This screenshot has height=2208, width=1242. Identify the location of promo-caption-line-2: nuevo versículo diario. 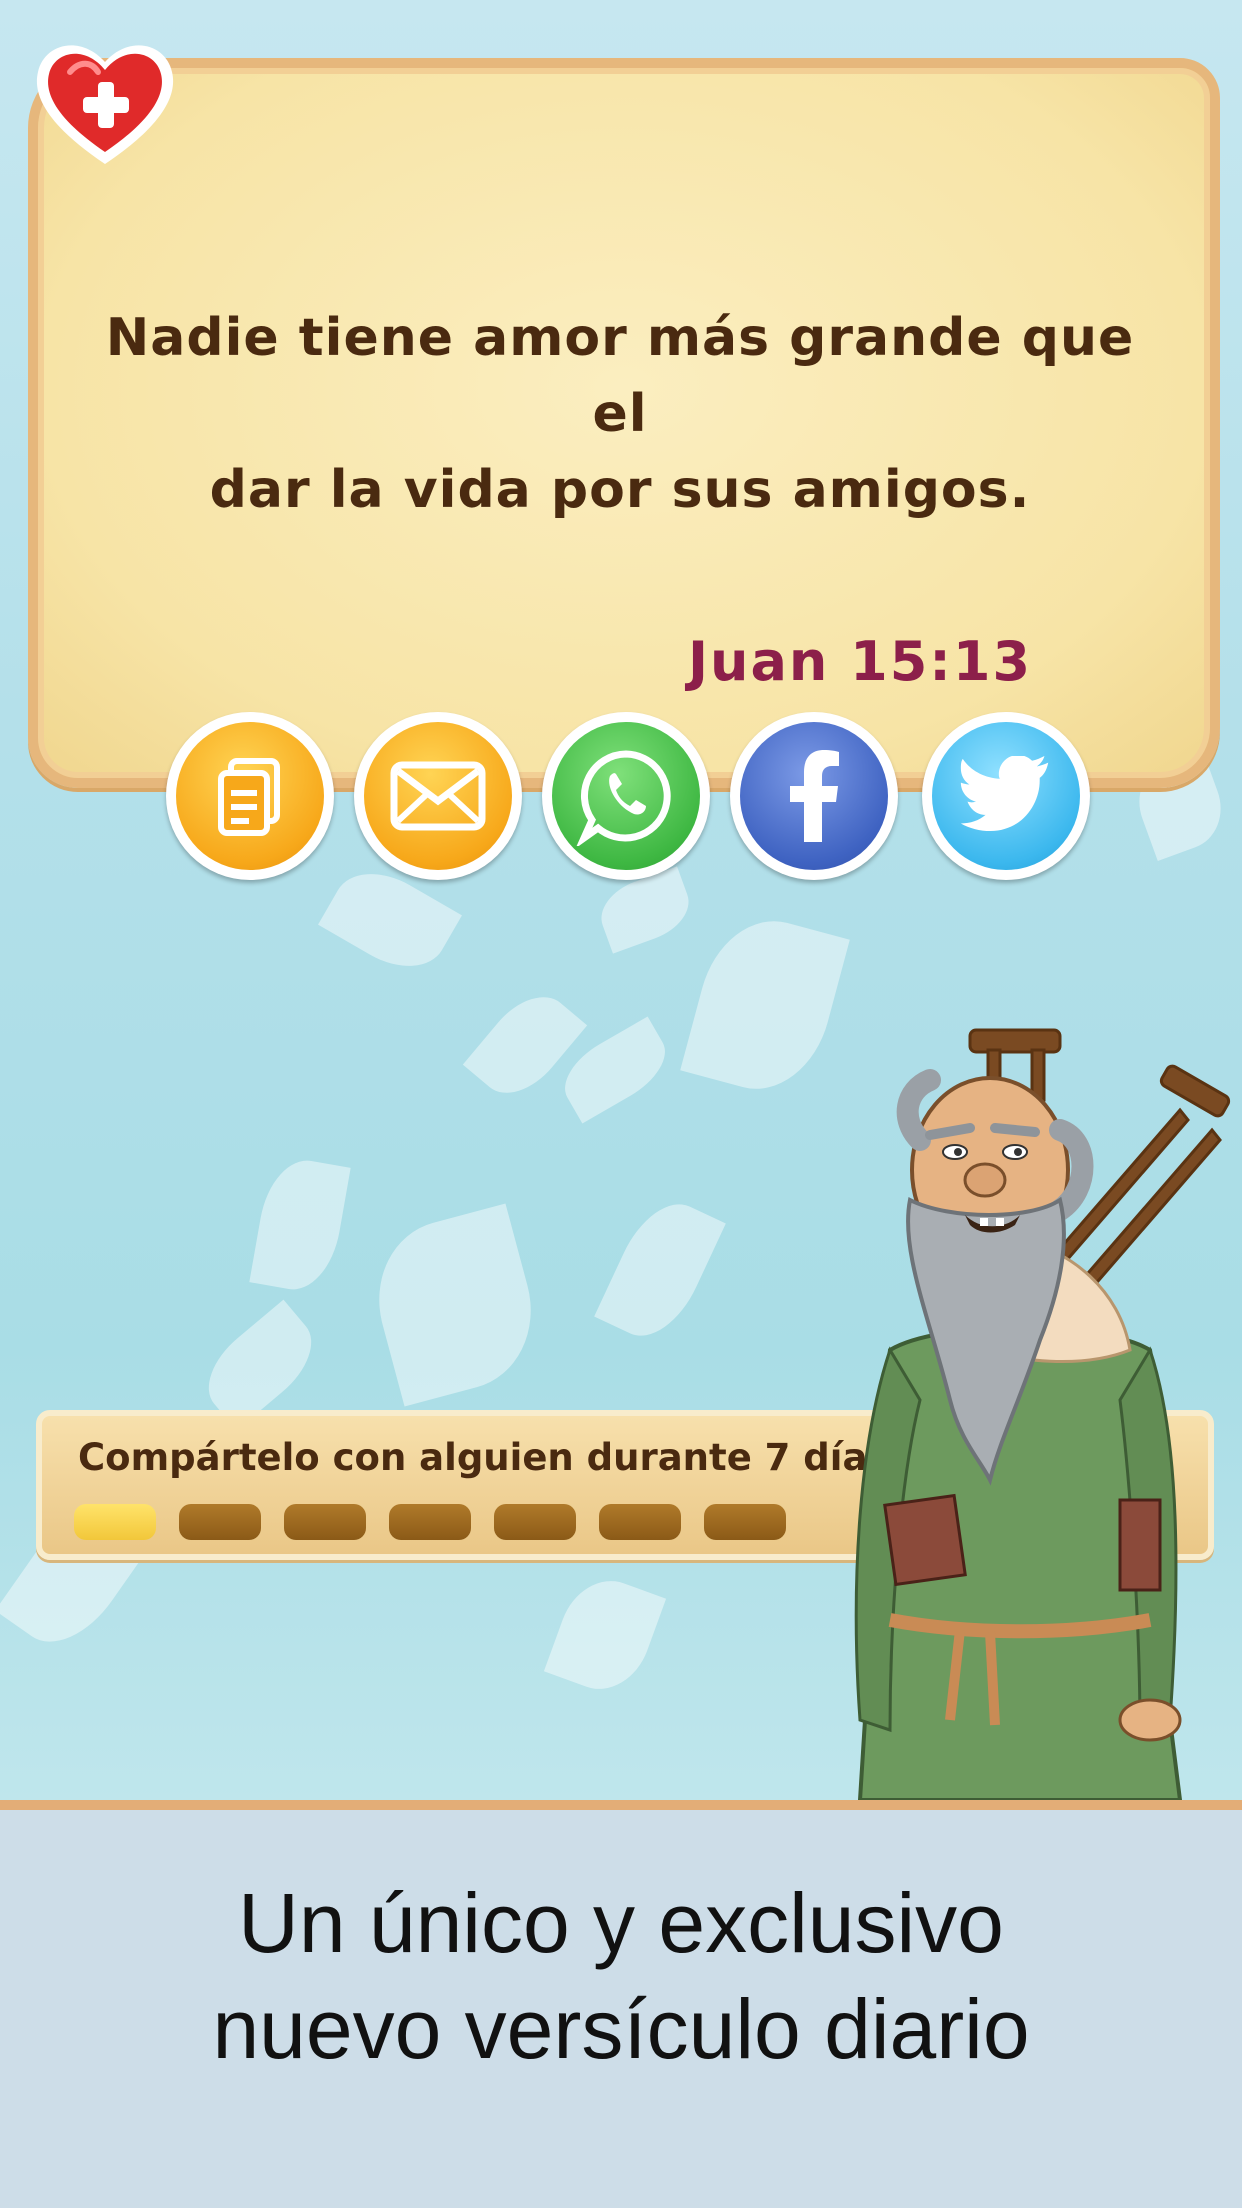
(621, 2029).